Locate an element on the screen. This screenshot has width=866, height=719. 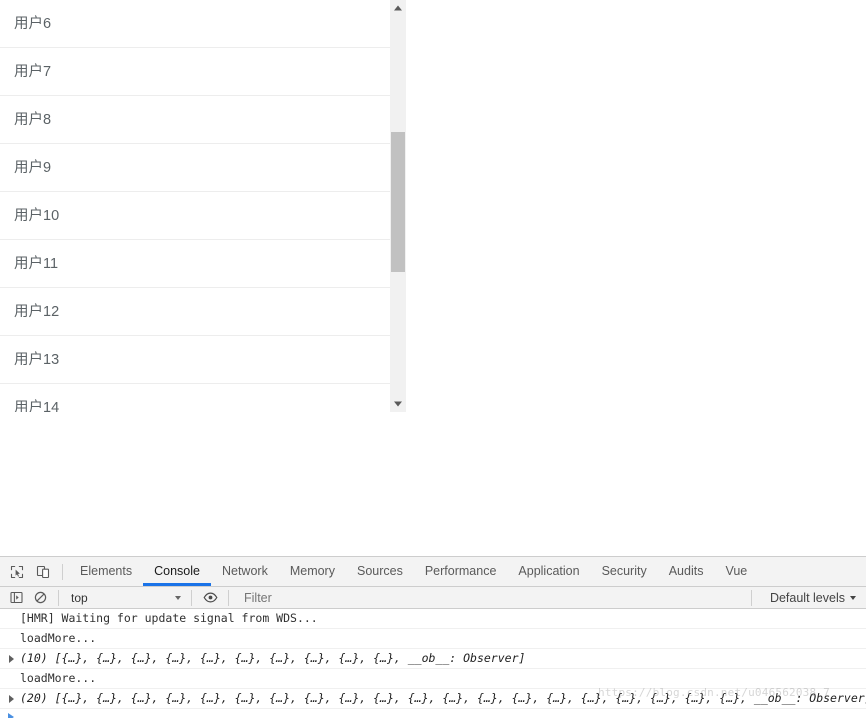
device-toolbar-icon is located at coordinates (43, 572).